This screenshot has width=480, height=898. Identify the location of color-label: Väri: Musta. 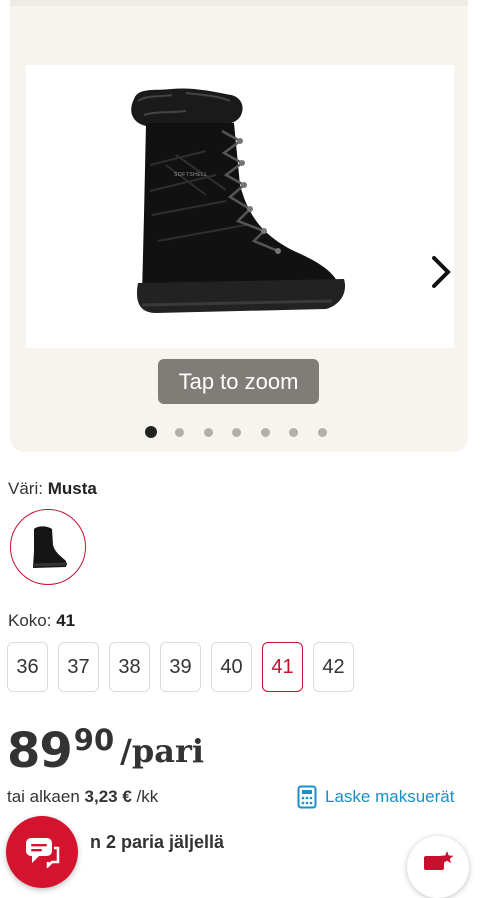
(52, 488).